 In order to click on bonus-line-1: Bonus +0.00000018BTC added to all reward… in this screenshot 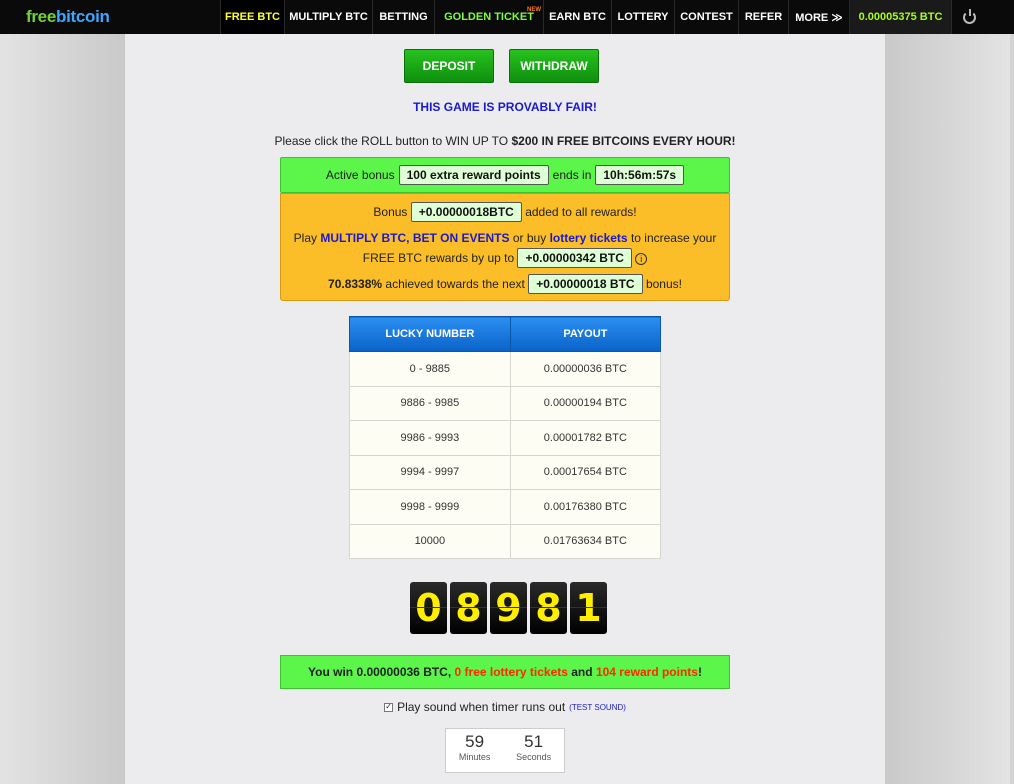, I will do `click(505, 212)`.